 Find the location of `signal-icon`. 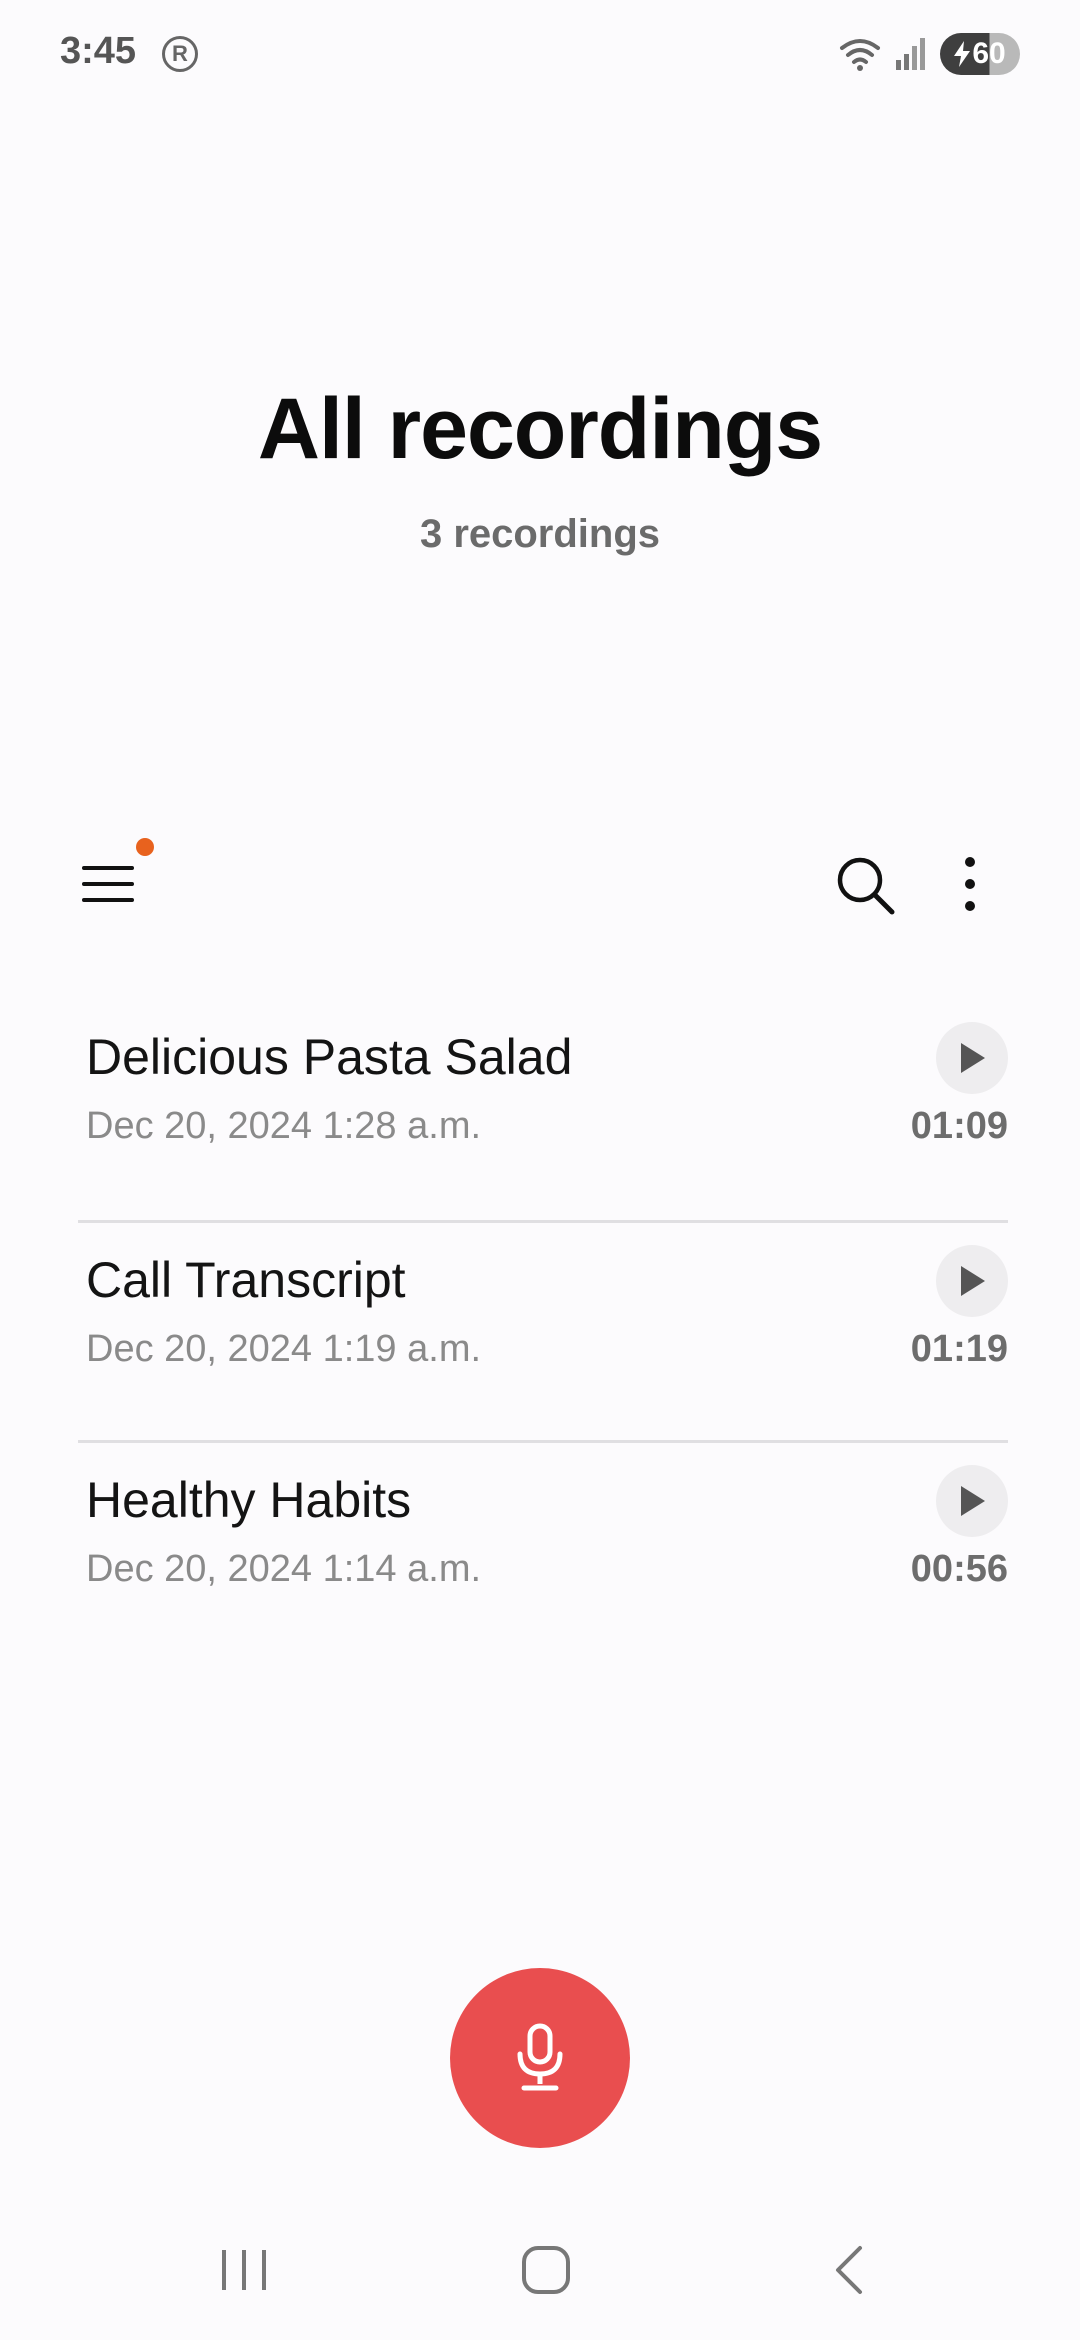

signal-icon is located at coordinates (910, 54).